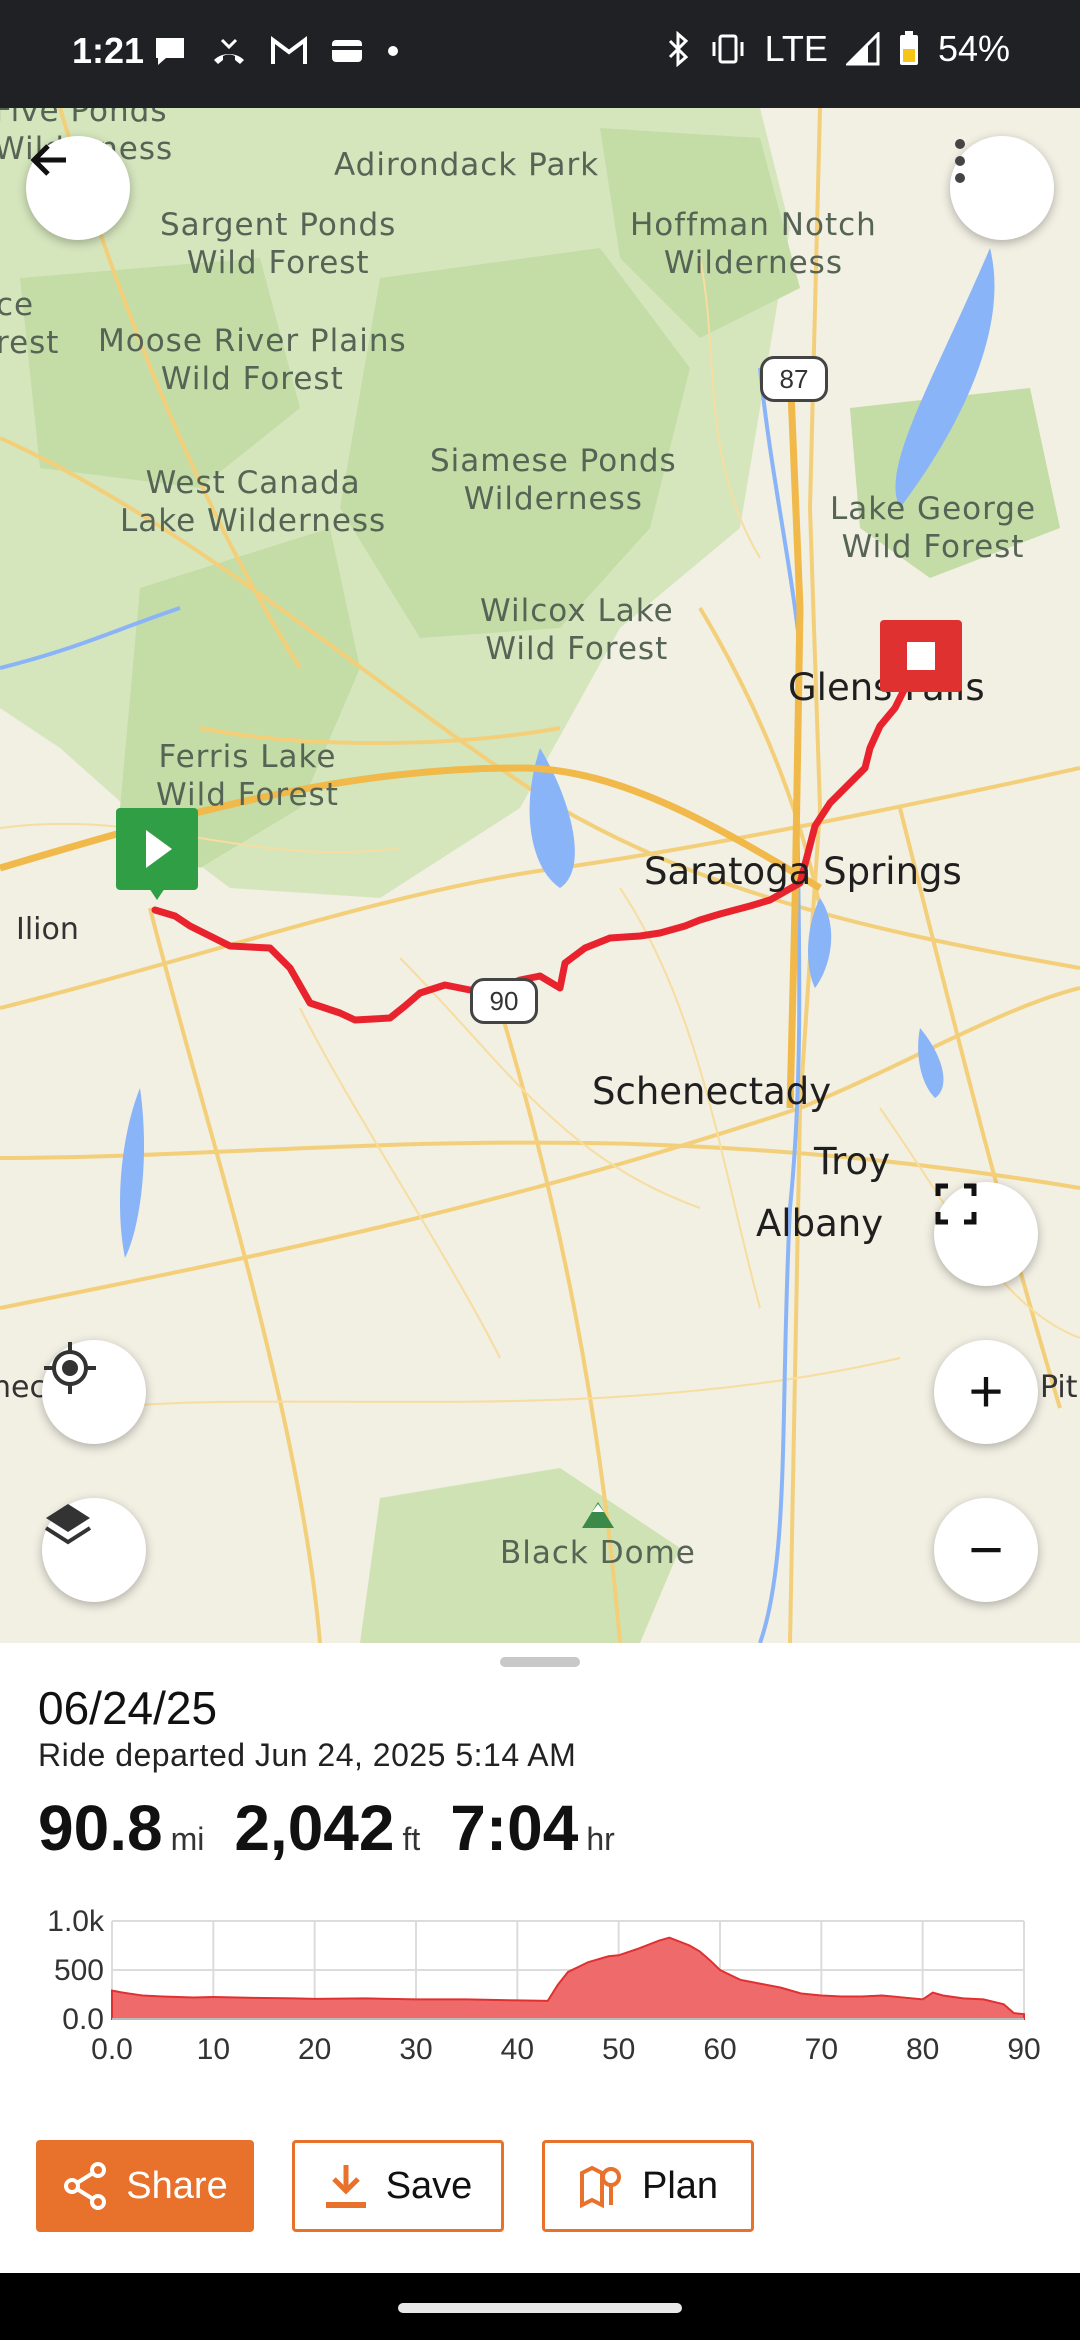 The height and width of the screenshot is (2340, 1080). Describe the element at coordinates (278, 244) in the screenshot. I see `area-label-sargent-ponds: Sargent Ponds Wild Forest` at that location.